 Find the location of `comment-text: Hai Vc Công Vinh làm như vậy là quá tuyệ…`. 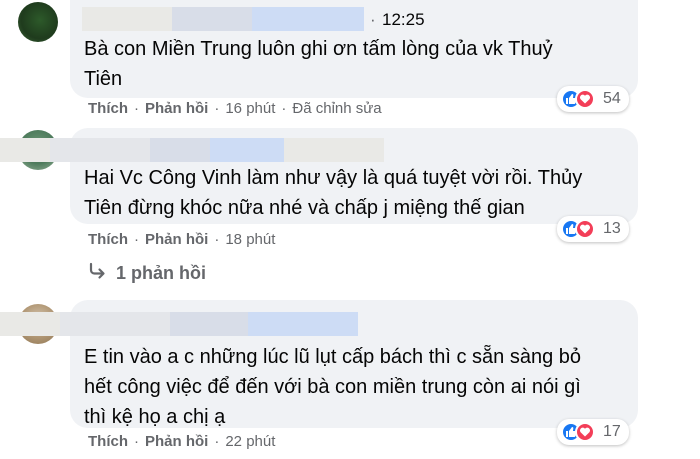

comment-text: Hai Vc Công Vinh làm như vậy là quá tuyệ… is located at coordinates (333, 193).